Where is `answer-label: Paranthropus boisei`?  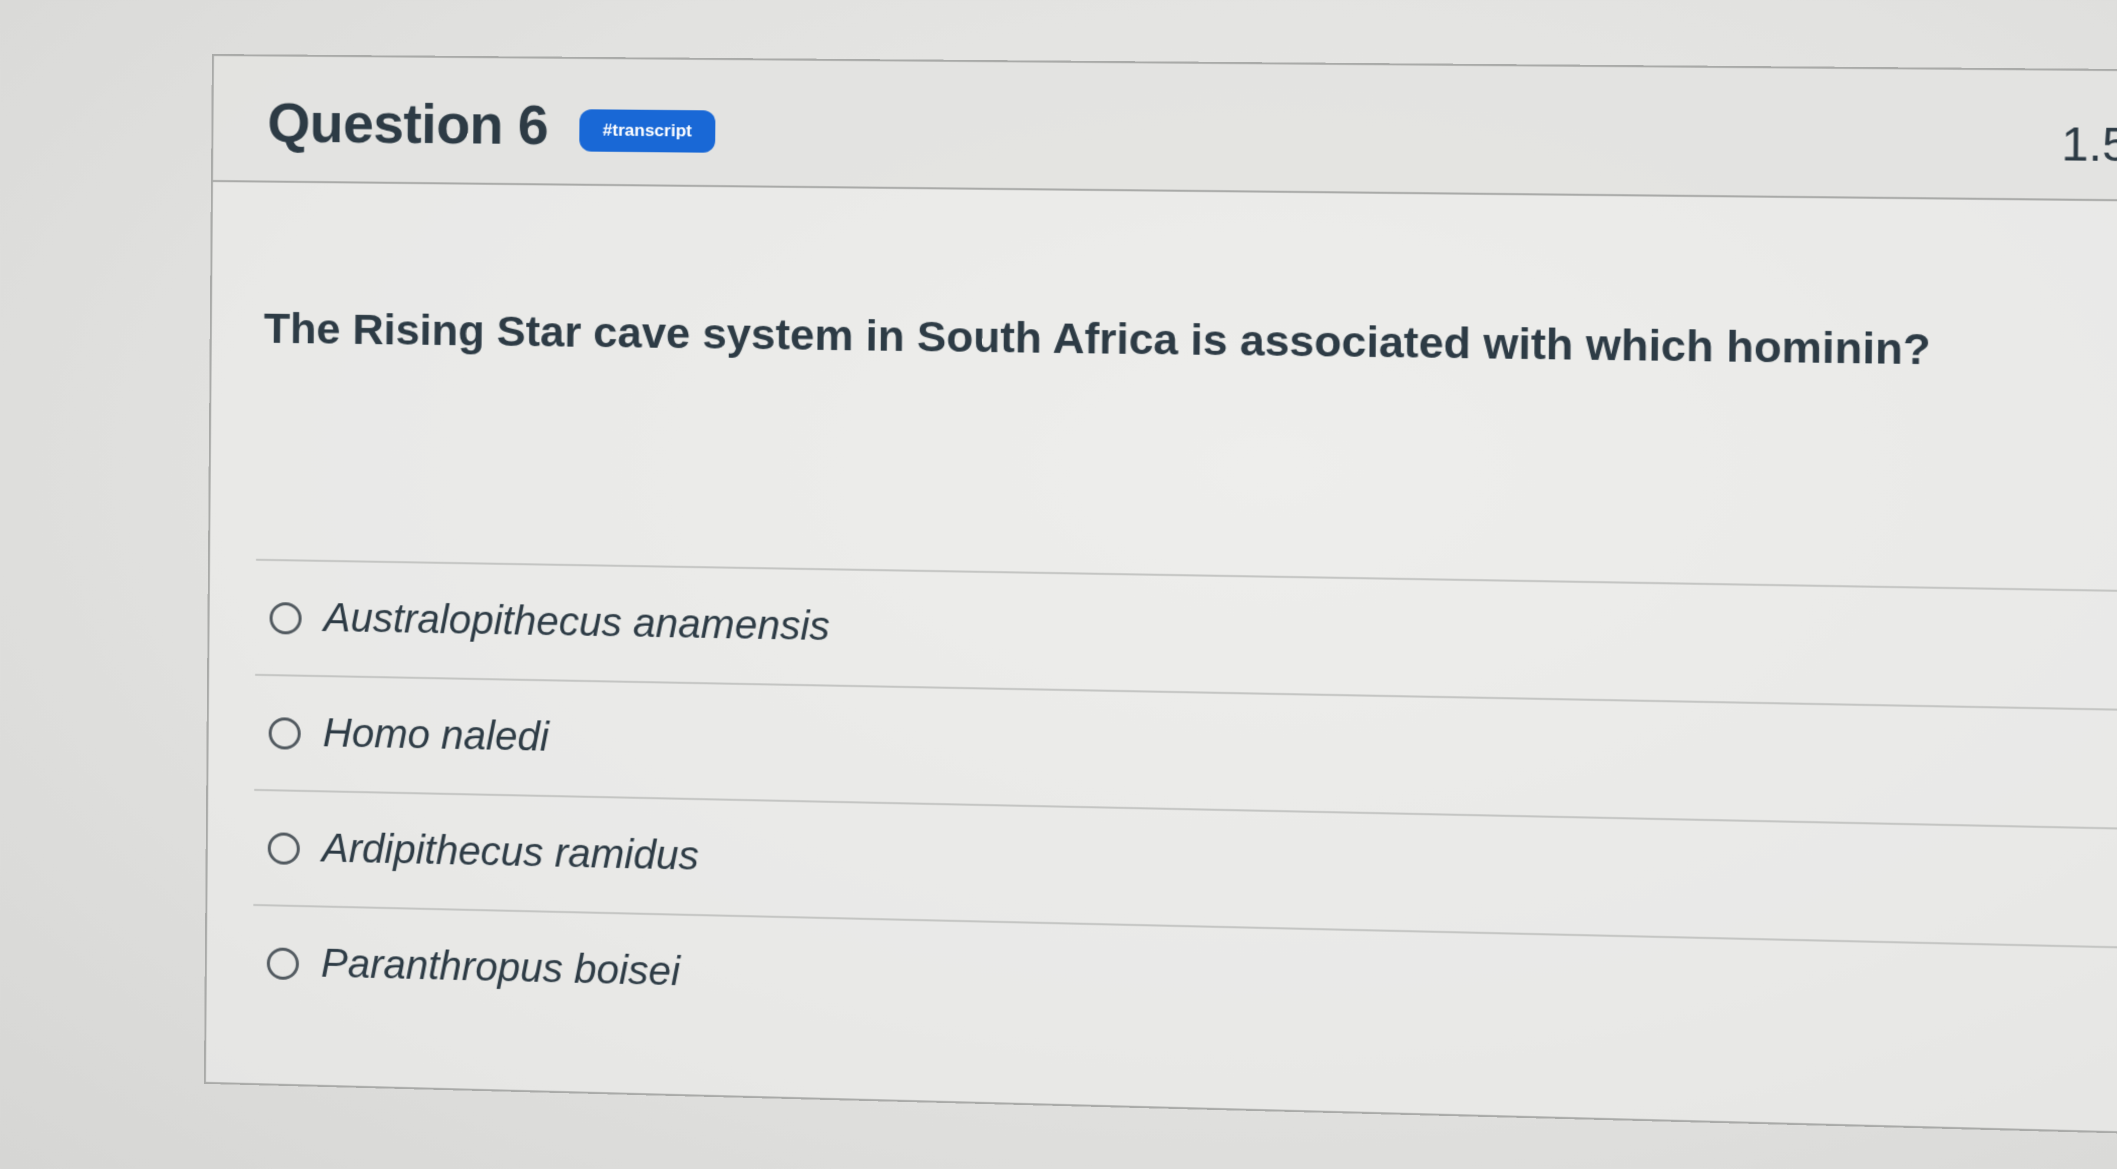 answer-label: Paranthropus boisei is located at coordinates (500, 969).